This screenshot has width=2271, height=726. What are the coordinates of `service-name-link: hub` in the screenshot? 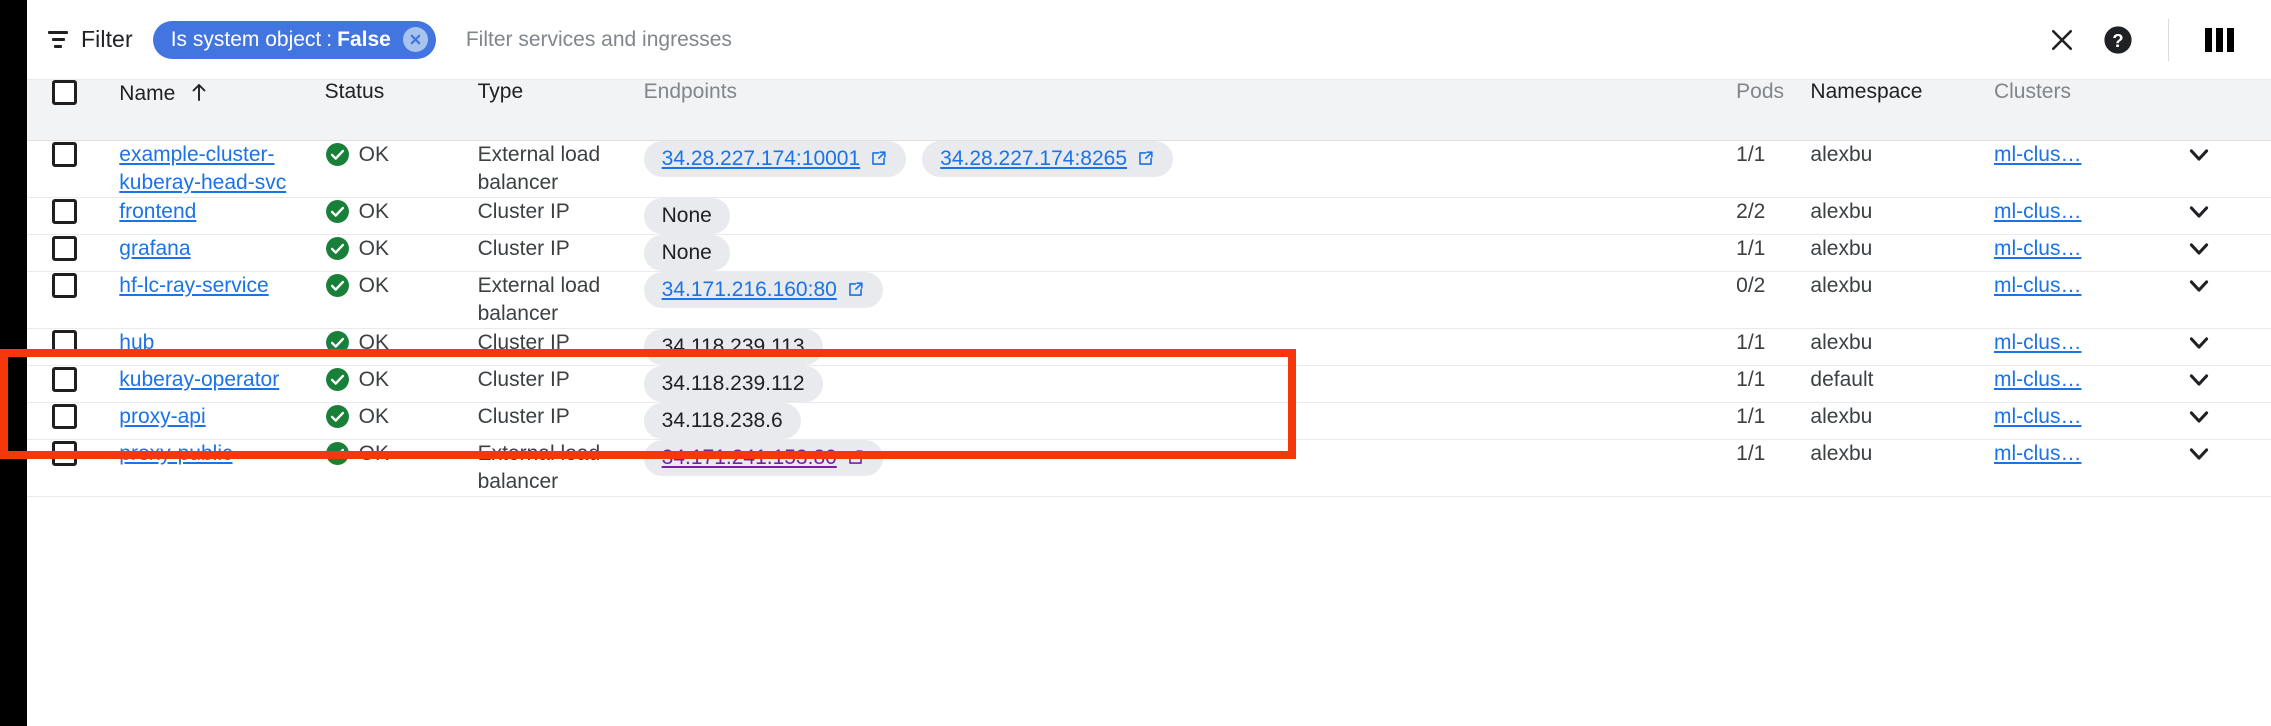 It's located at (136, 342).